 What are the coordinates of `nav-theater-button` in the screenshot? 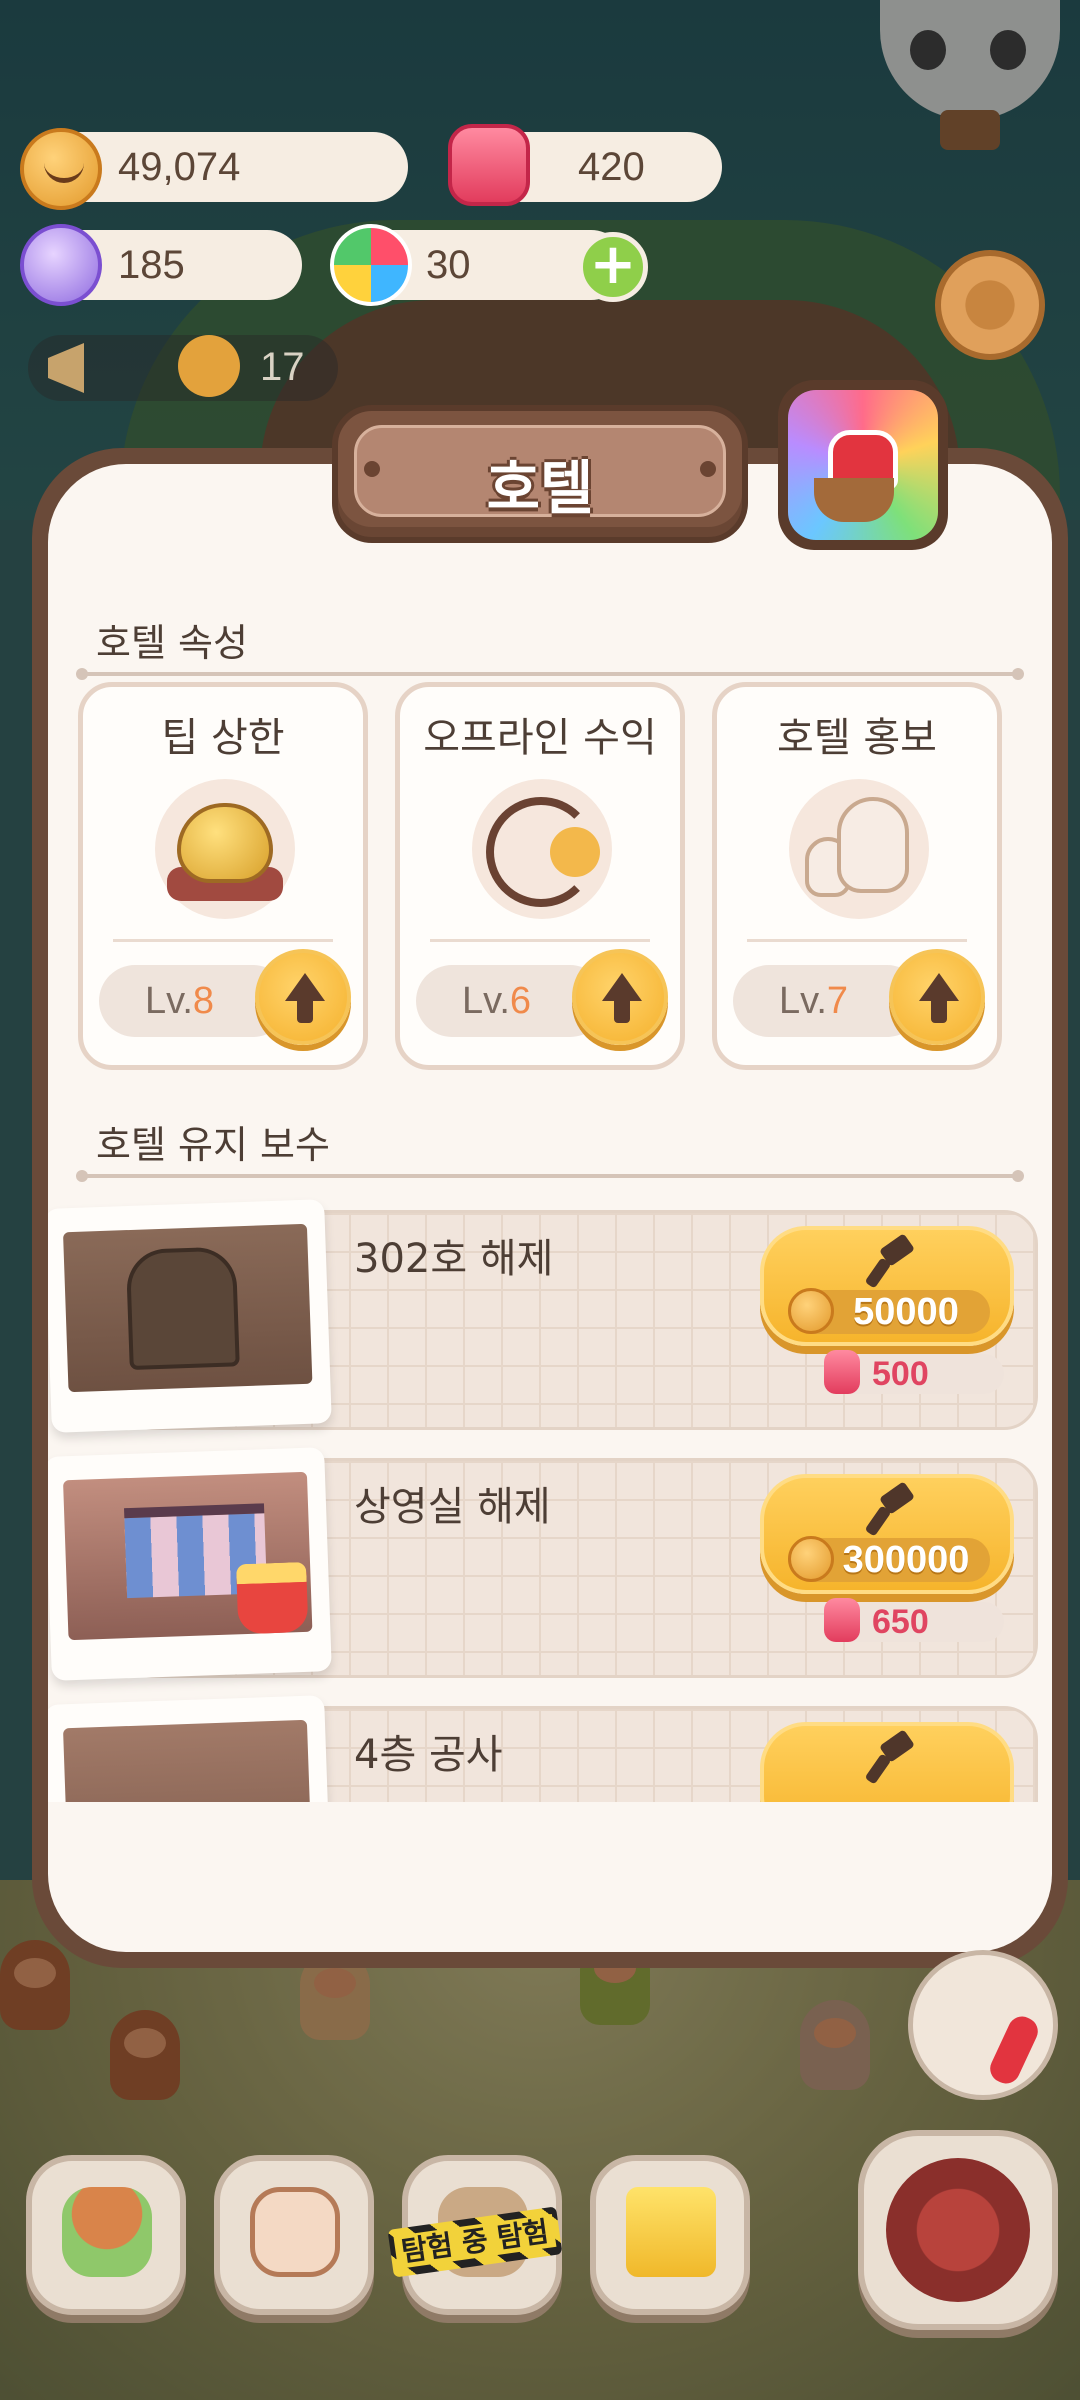 It's located at (958, 2230).